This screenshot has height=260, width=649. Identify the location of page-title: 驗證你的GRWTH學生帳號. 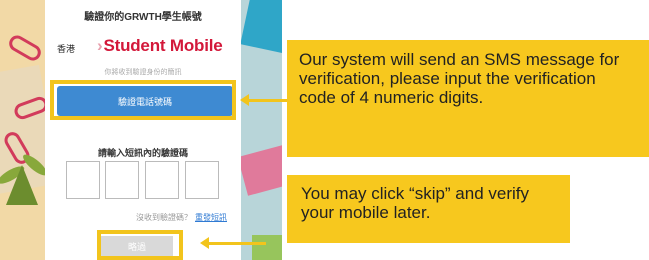
(143, 17).